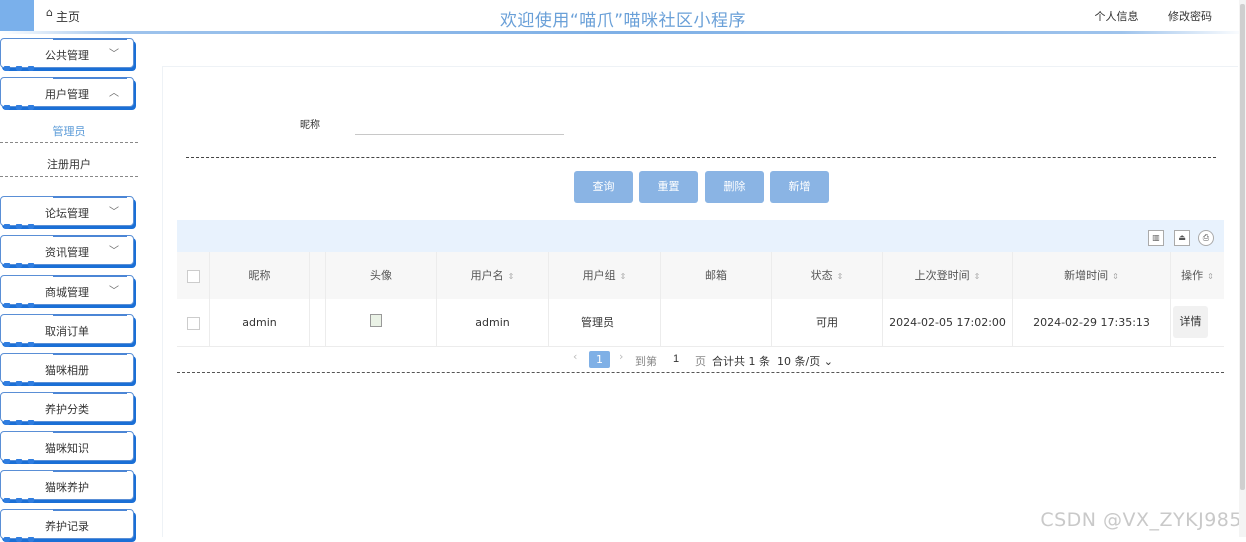 This screenshot has width=1246, height=542. What do you see at coordinates (69, 164) in the screenshot?
I see `submenu-registered-users: 注册用户` at bounding box center [69, 164].